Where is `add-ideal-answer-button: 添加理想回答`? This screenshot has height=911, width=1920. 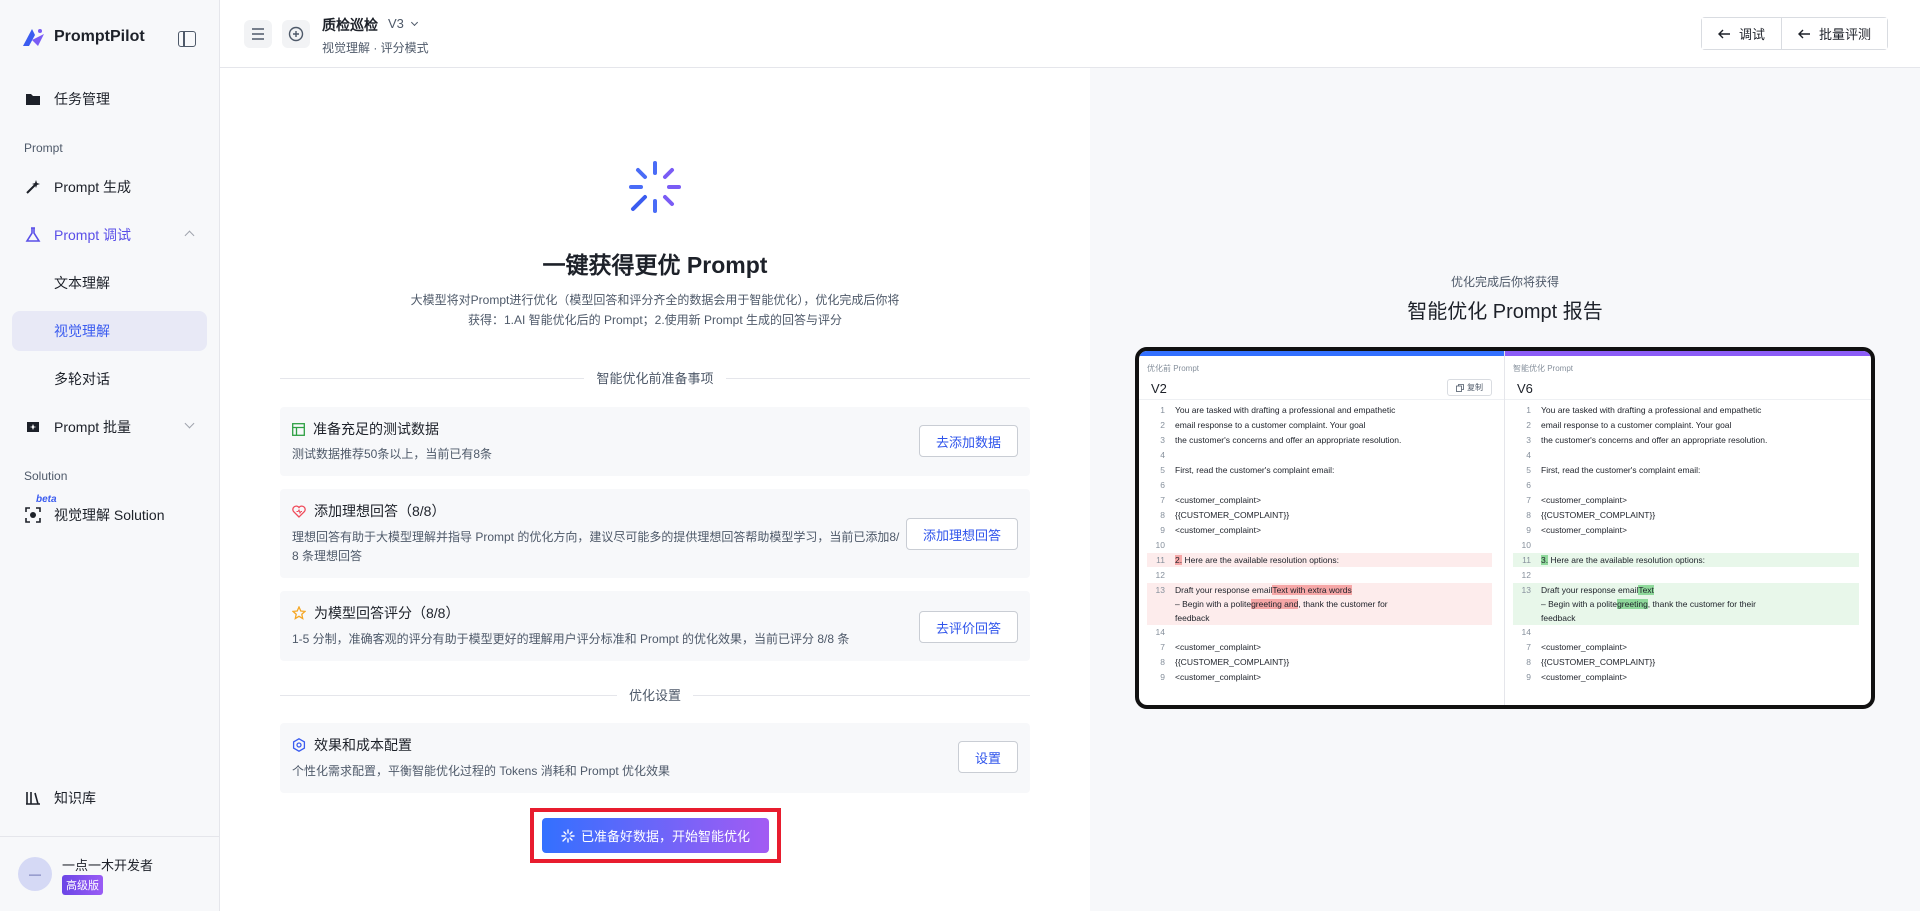
add-ideal-answer-button: 添加理想回答 is located at coordinates (961, 534).